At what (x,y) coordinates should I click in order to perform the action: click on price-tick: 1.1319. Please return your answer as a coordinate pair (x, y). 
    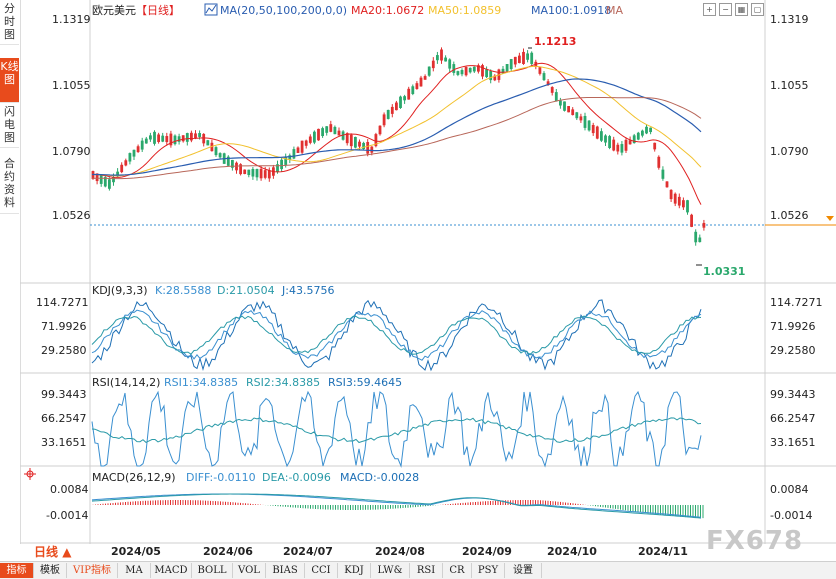
    Looking at the image, I should click on (71, 19).